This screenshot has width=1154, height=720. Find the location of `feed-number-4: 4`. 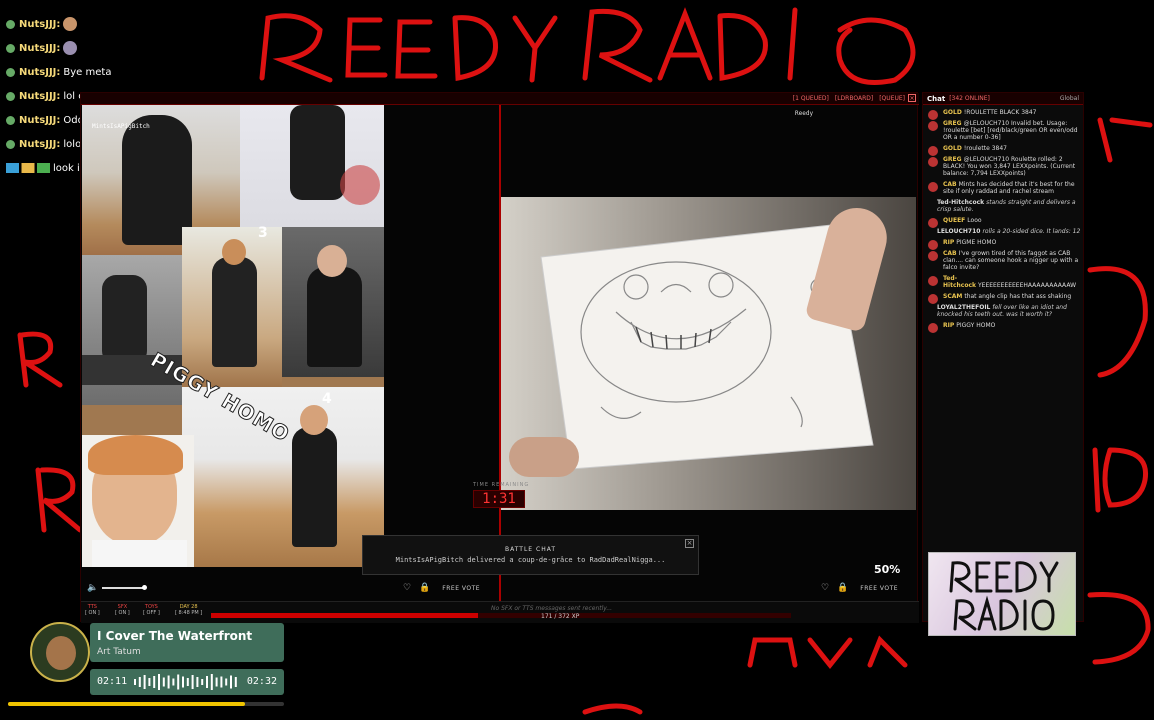

feed-number-4: 4 is located at coordinates (327, 399).